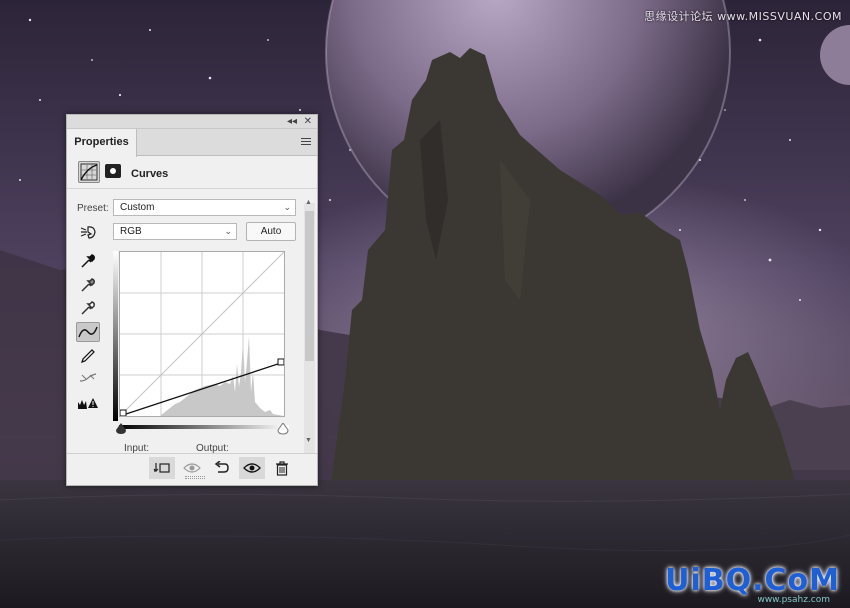 This screenshot has height=608, width=850. I want to click on reset-adjustment-icon, so click(222, 468).